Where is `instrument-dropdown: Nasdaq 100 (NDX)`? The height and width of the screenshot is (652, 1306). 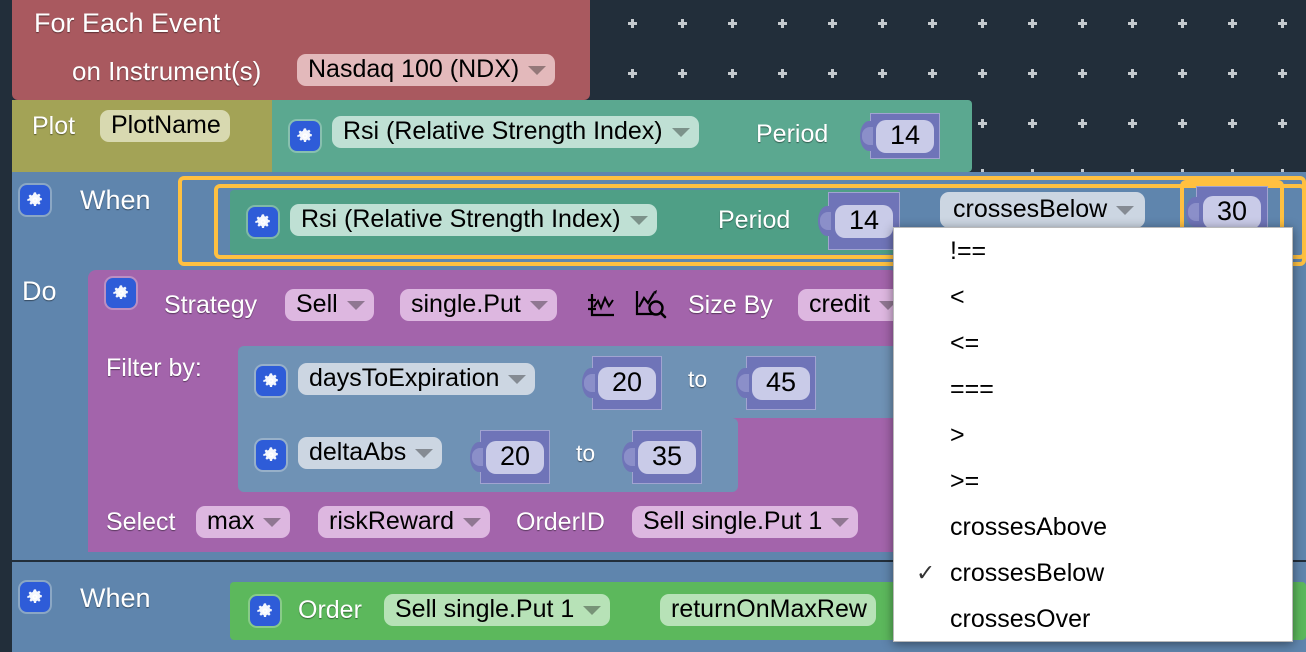
instrument-dropdown: Nasdaq 100 (NDX) is located at coordinates (426, 70).